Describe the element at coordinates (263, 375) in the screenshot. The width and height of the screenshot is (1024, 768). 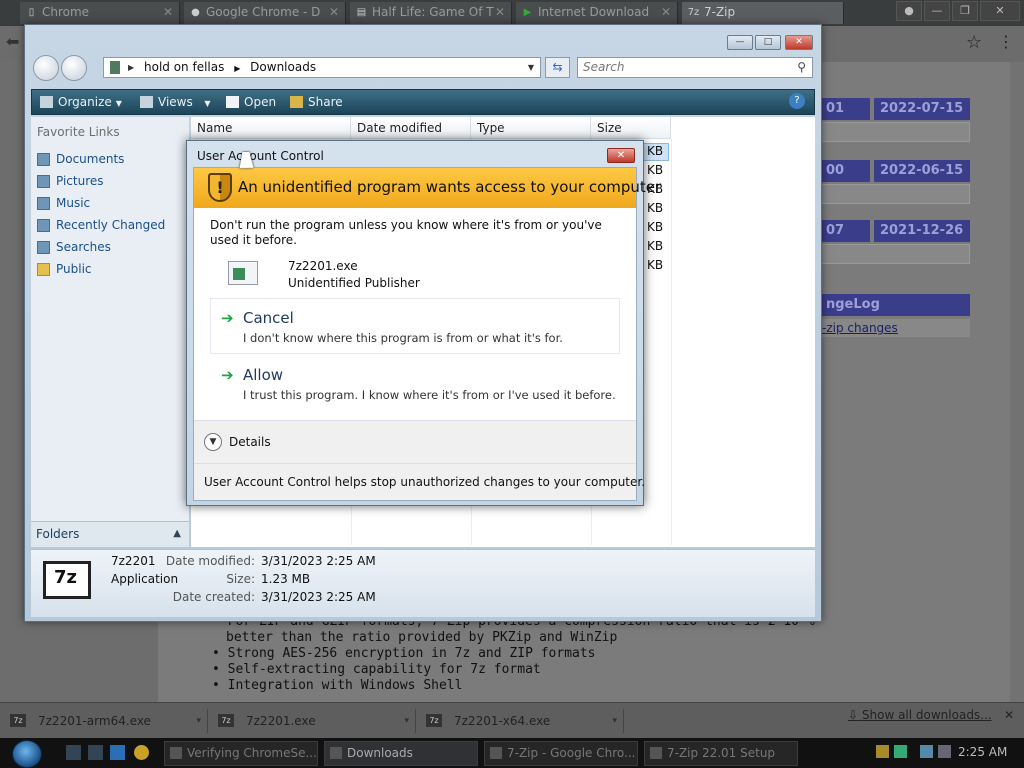
I see `allow-option-title: Allow` at that location.